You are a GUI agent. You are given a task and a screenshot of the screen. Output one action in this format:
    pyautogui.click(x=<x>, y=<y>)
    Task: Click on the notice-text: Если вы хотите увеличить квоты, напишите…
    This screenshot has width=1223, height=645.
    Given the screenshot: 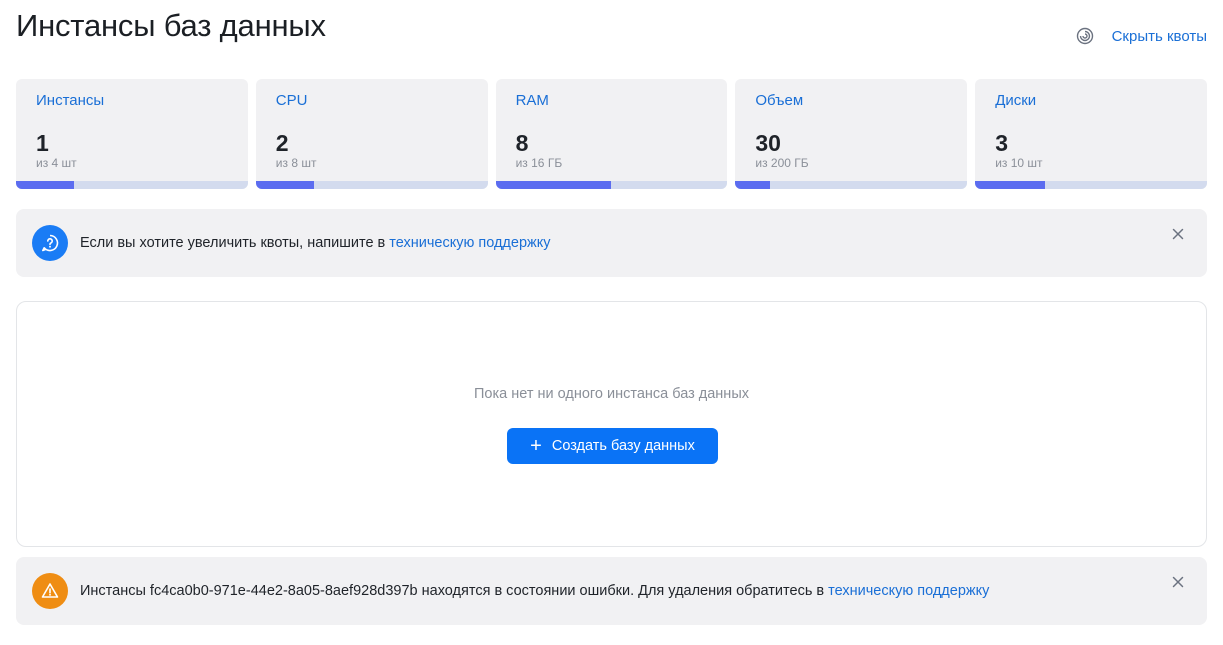 What is the action you would take?
    pyautogui.click(x=315, y=243)
    